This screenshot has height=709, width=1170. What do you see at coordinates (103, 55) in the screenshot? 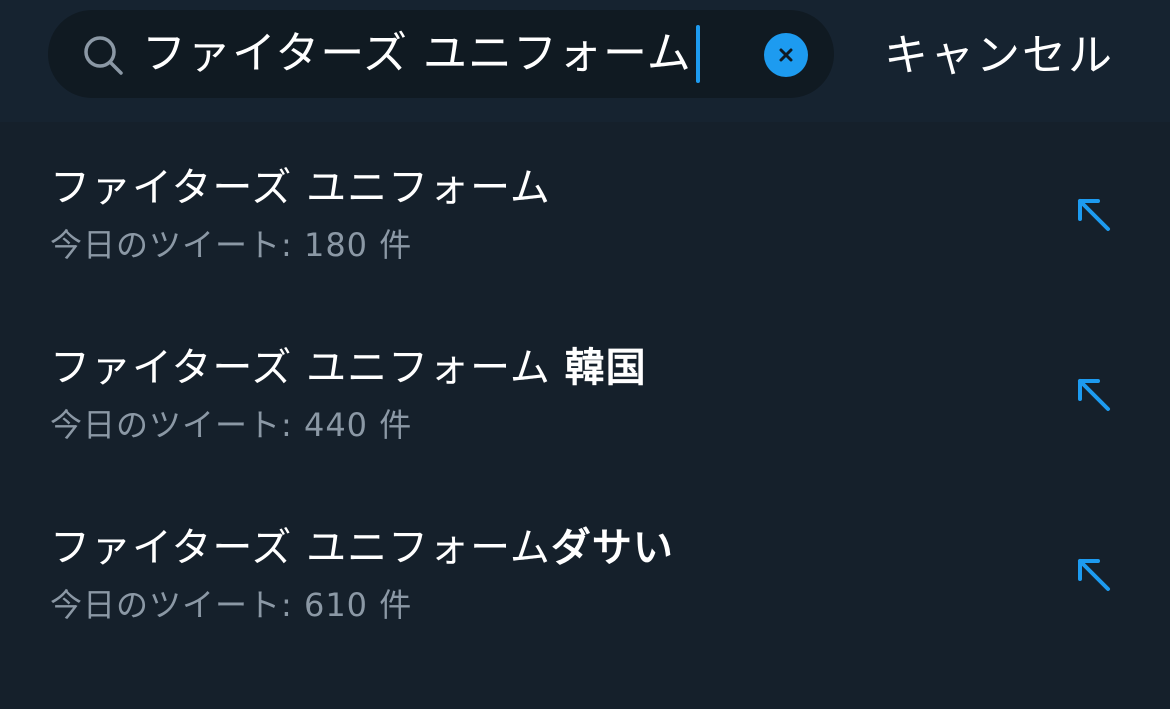
I see `search-icon` at bounding box center [103, 55].